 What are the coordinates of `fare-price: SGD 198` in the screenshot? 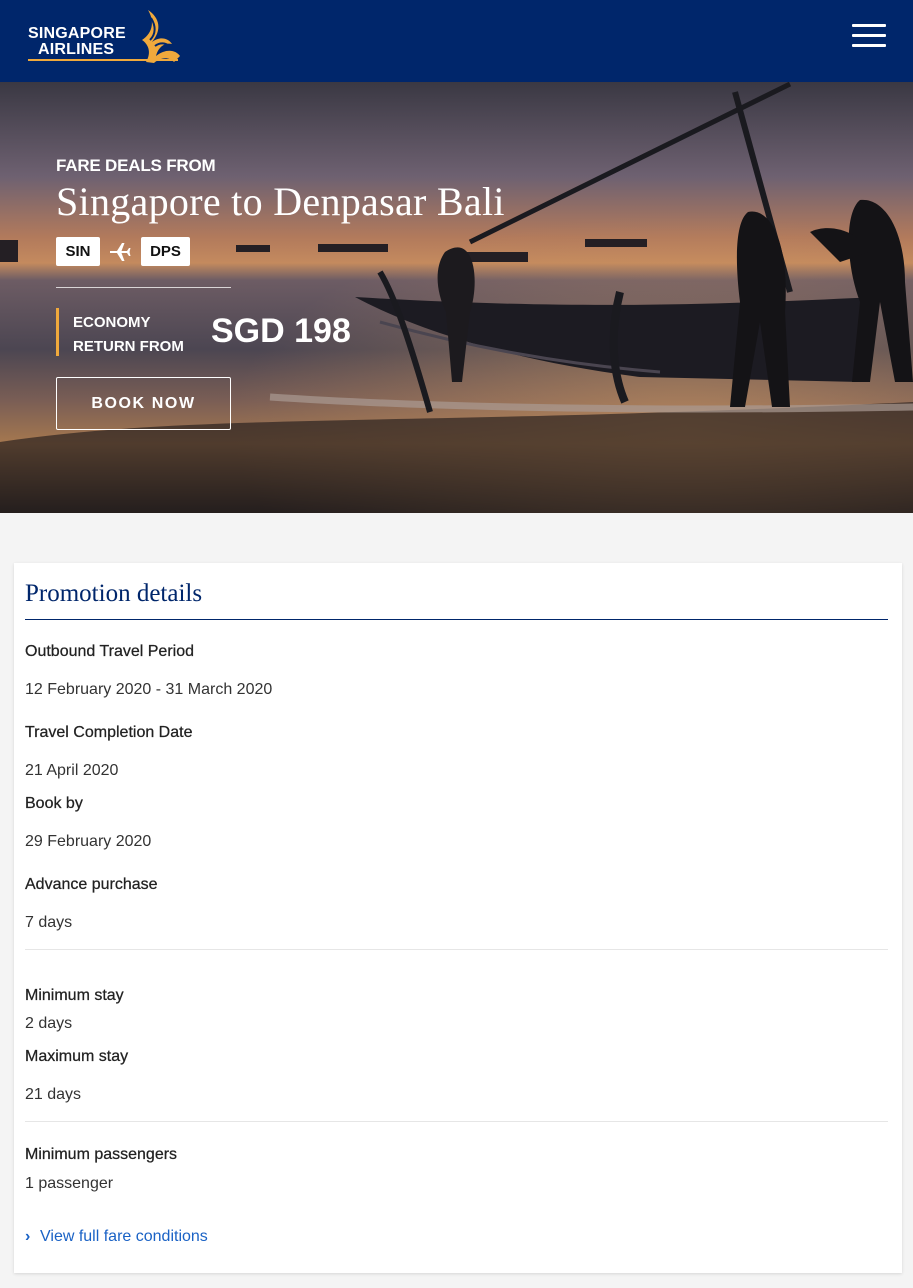 It's located at (281, 331).